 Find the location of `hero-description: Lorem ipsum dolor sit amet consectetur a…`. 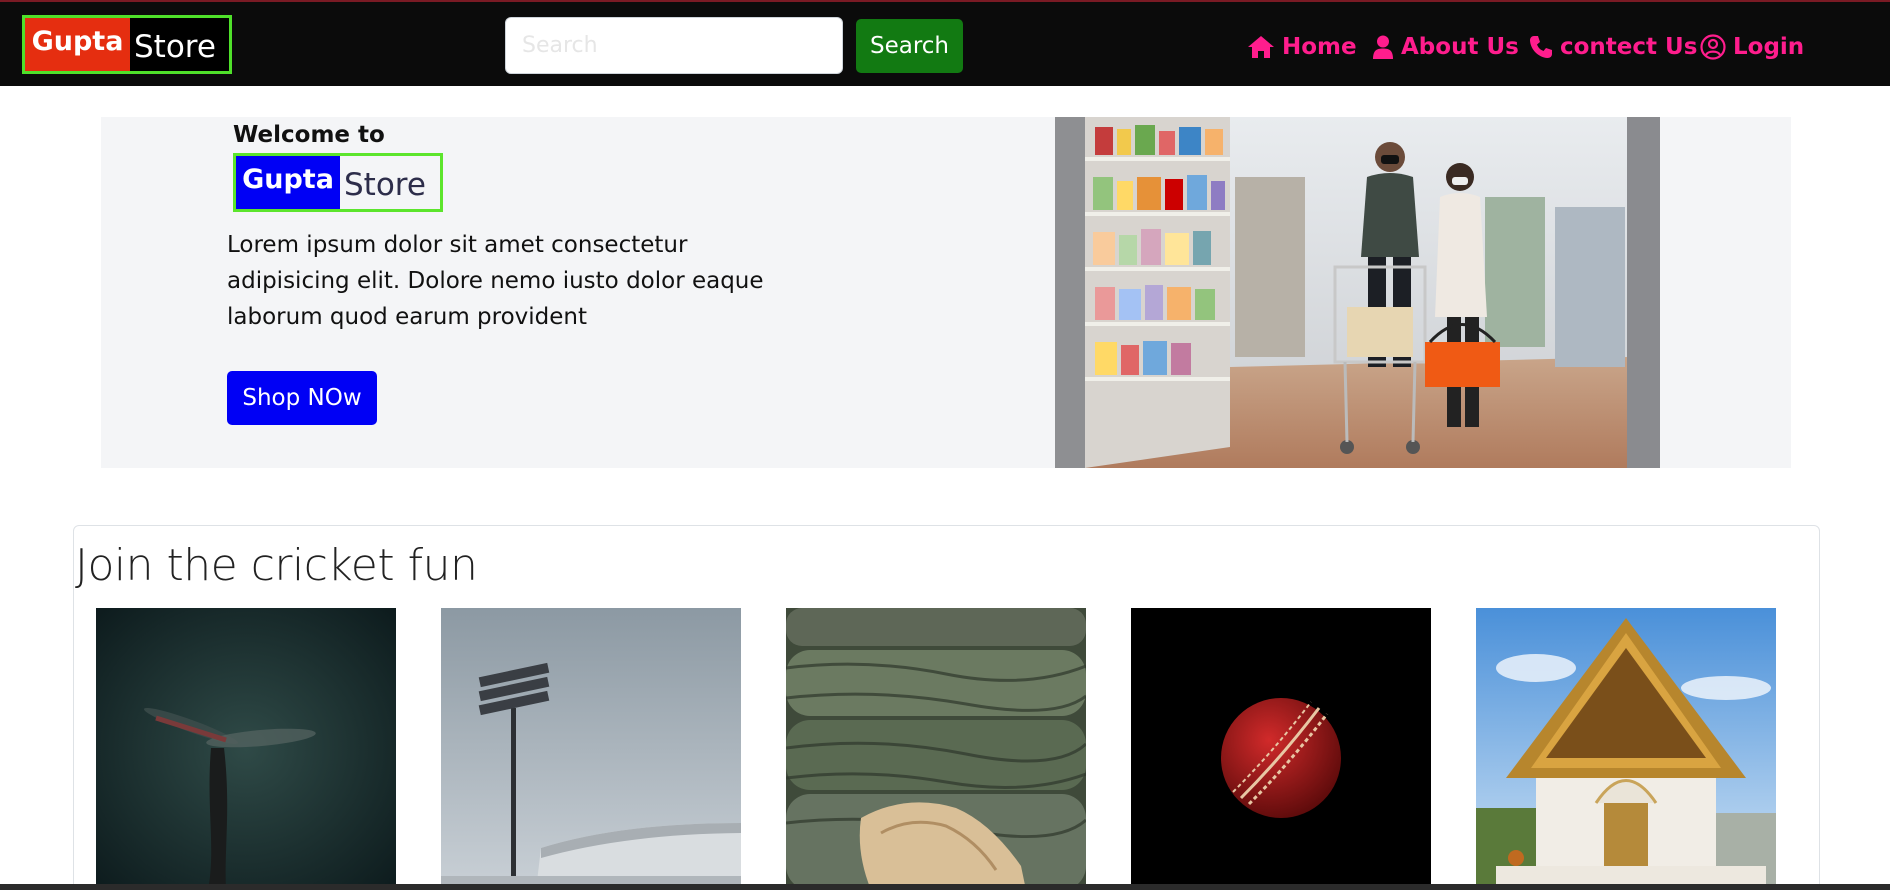

hero-description: Lorem ipsum dolor sit amet consectetur a… is located at coordinates (495, 281).